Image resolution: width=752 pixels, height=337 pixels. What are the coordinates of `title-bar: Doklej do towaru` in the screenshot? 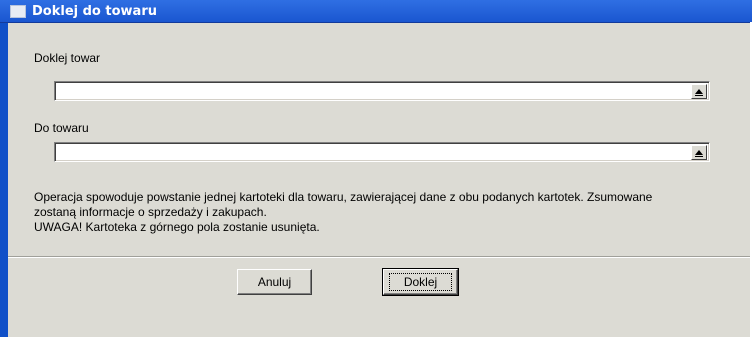 It's located at (376, 11).